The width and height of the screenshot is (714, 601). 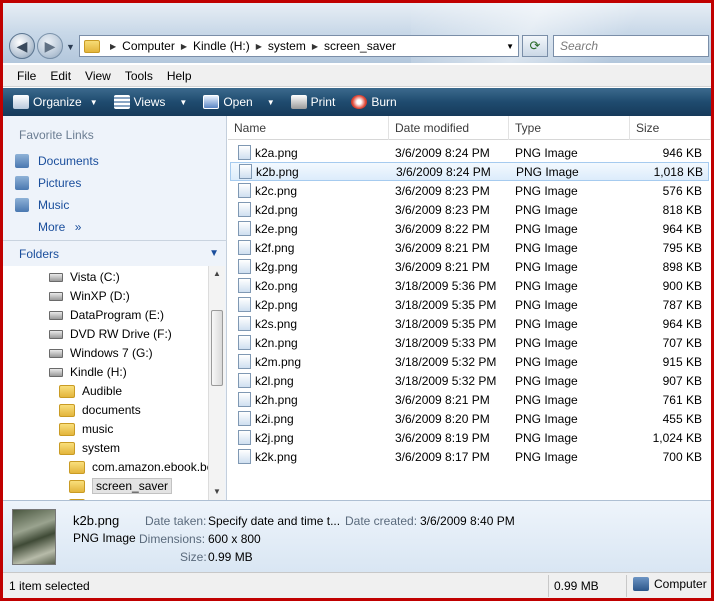 I want to click on open-button: Open ▼, so click(x=239, y=102).